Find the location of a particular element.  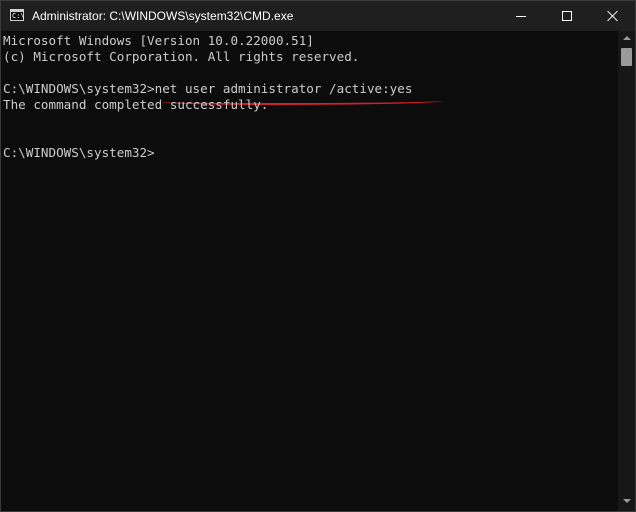

console-line-prompt: C:\WINDOWS\system32> is located at coordinates (79, 153).